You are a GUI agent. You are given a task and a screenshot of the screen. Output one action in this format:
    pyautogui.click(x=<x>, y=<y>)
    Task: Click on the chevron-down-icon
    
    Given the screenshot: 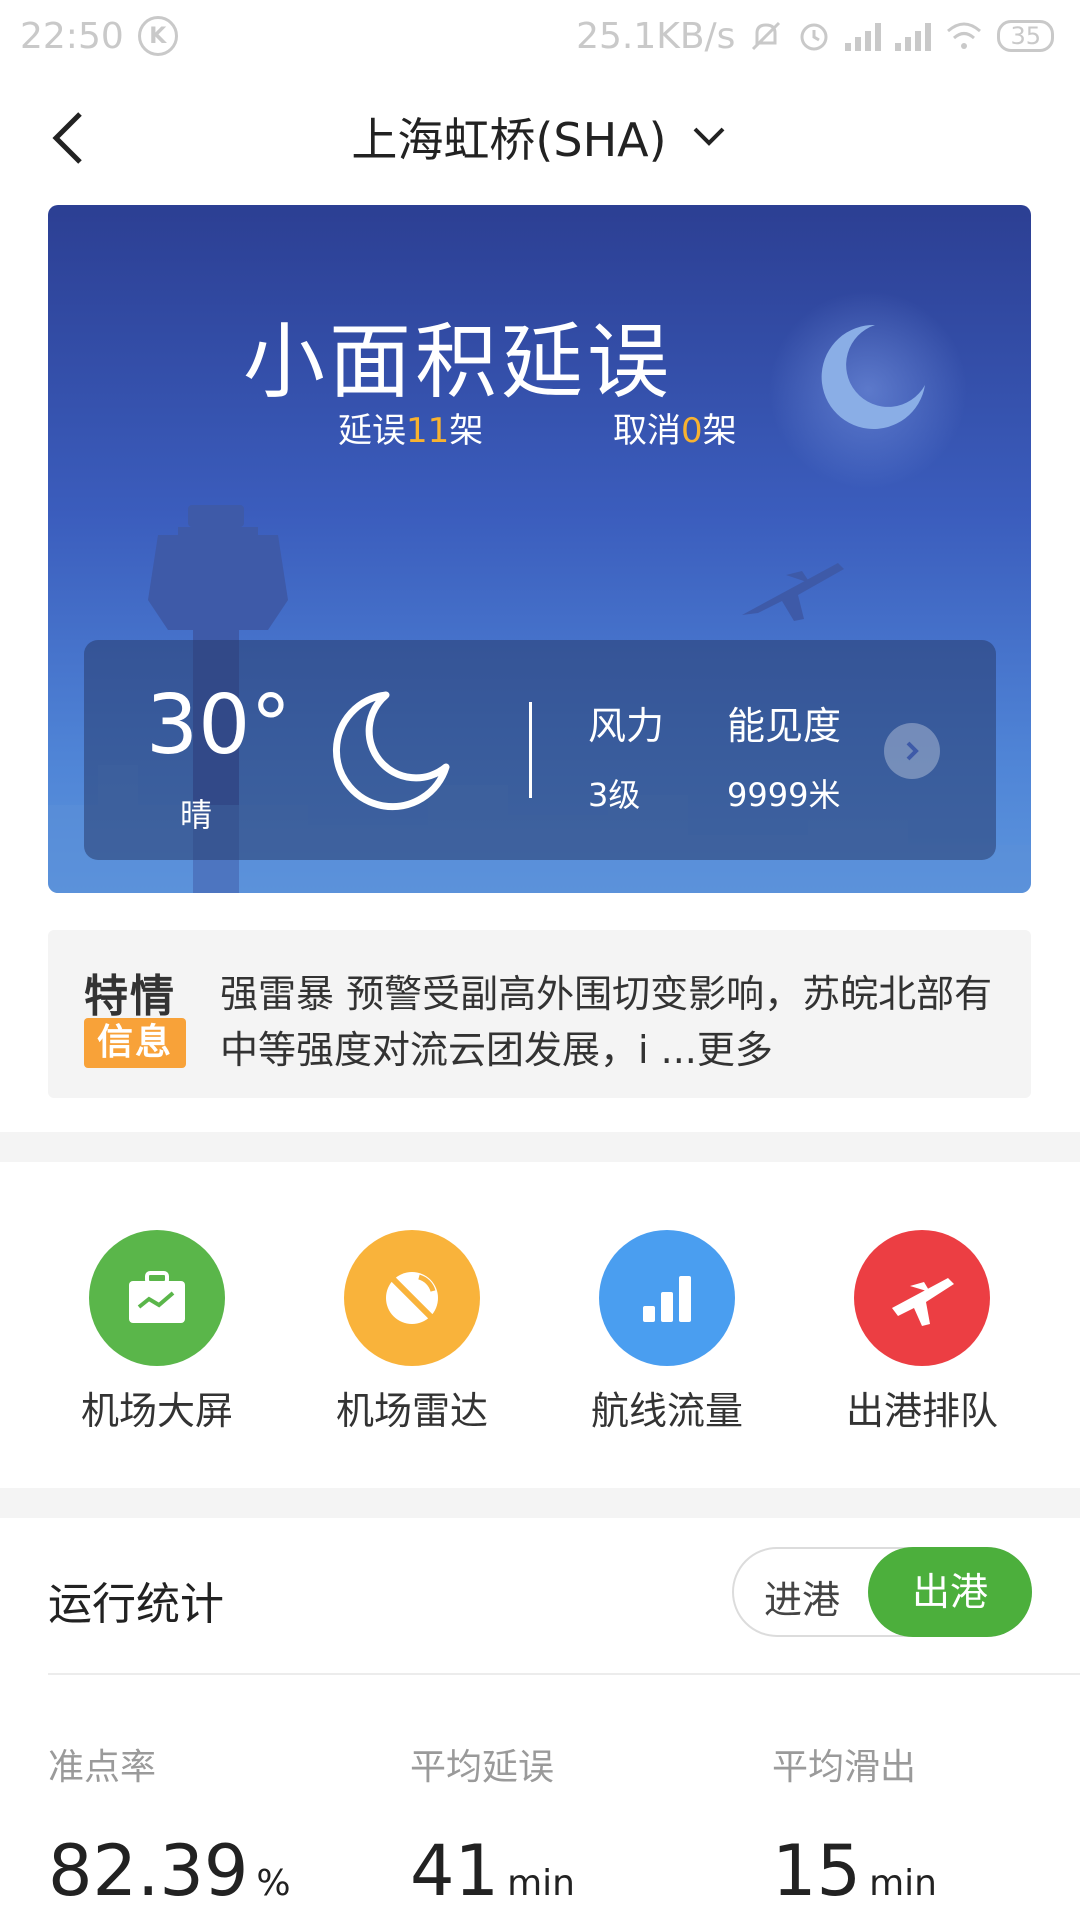 What is the action you would take?
    pyautogui.click(x=708, y=136)
    